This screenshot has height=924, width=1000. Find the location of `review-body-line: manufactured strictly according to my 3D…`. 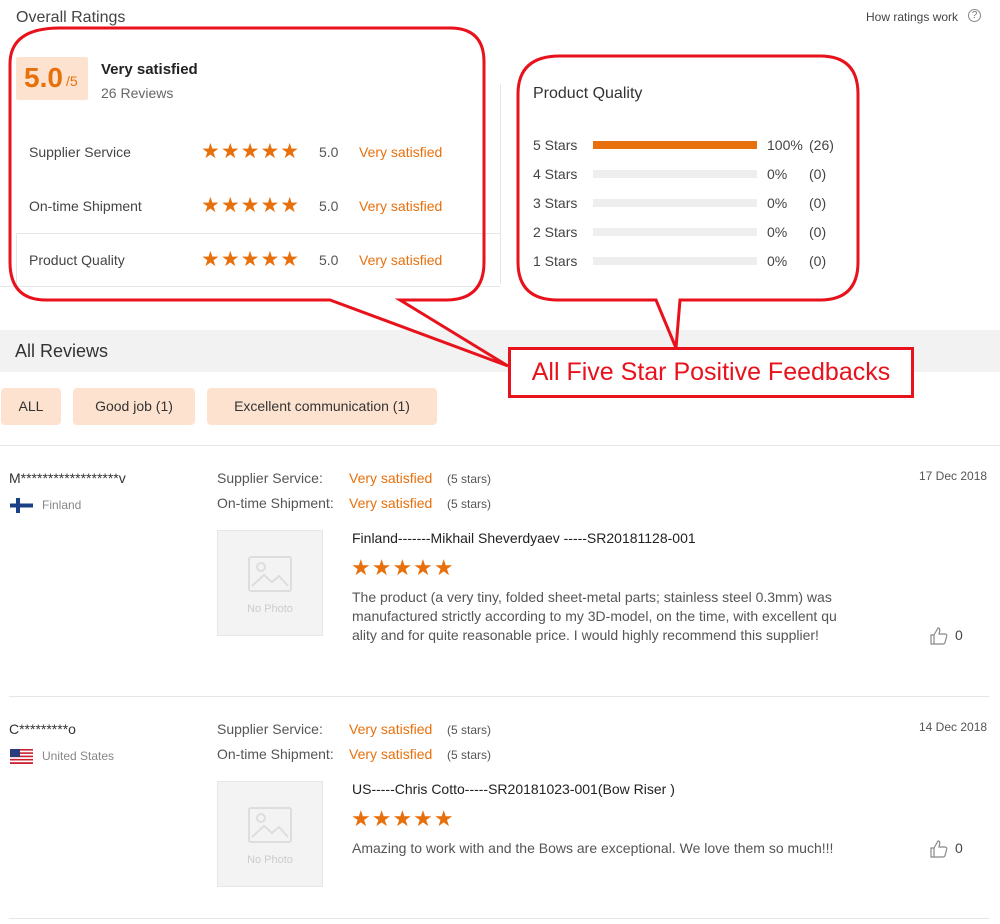

review-body-line: manufactured strictly according to my 3D… is located at coordinates (594, 616).